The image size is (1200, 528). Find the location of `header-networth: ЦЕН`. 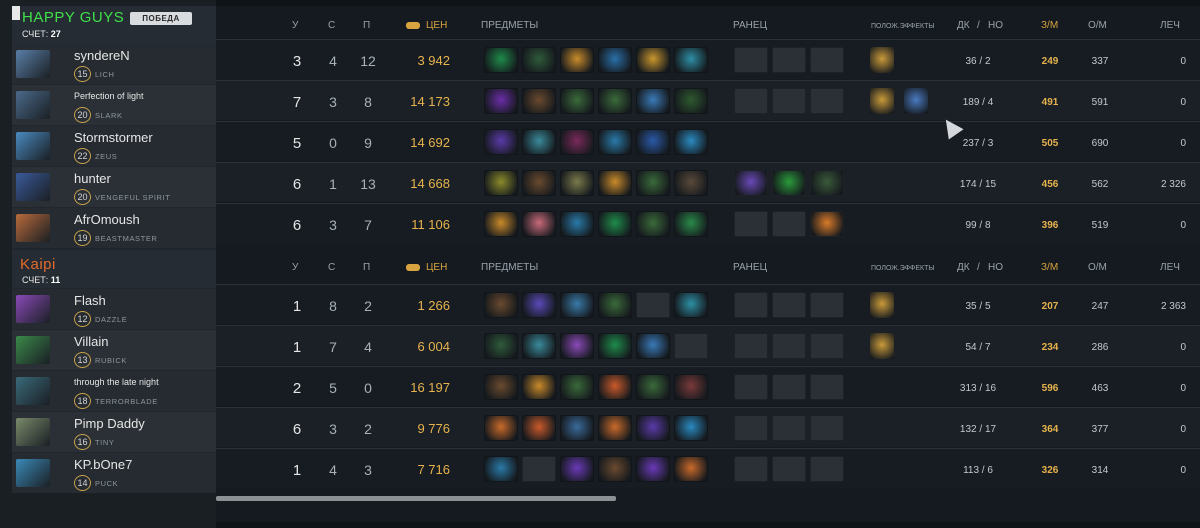

header-networth: ЦЕН is located at coordinates (436, 25).